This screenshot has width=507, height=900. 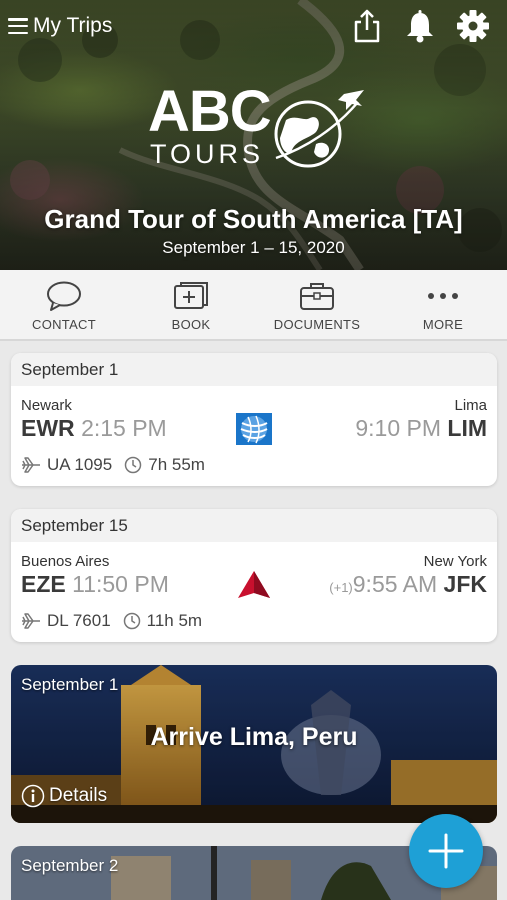 I want to click on event-title: Arrive Lima, Peru, so click(x=254, y=737).